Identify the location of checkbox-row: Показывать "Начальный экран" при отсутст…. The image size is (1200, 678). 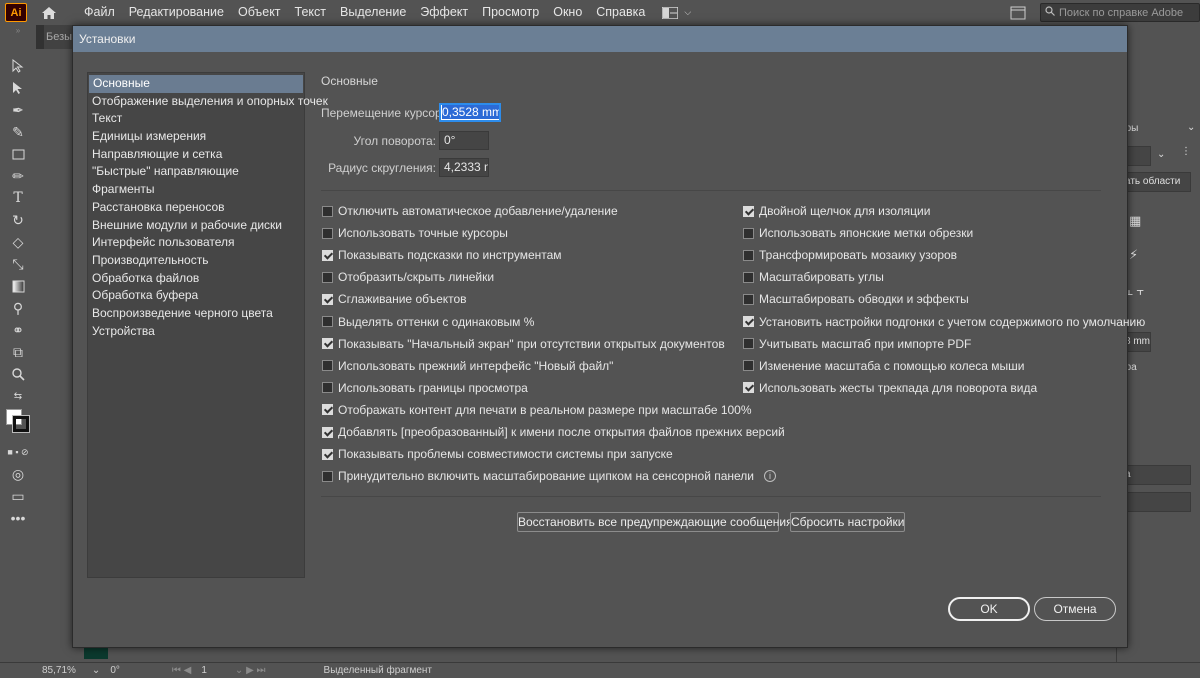
(523, 344).